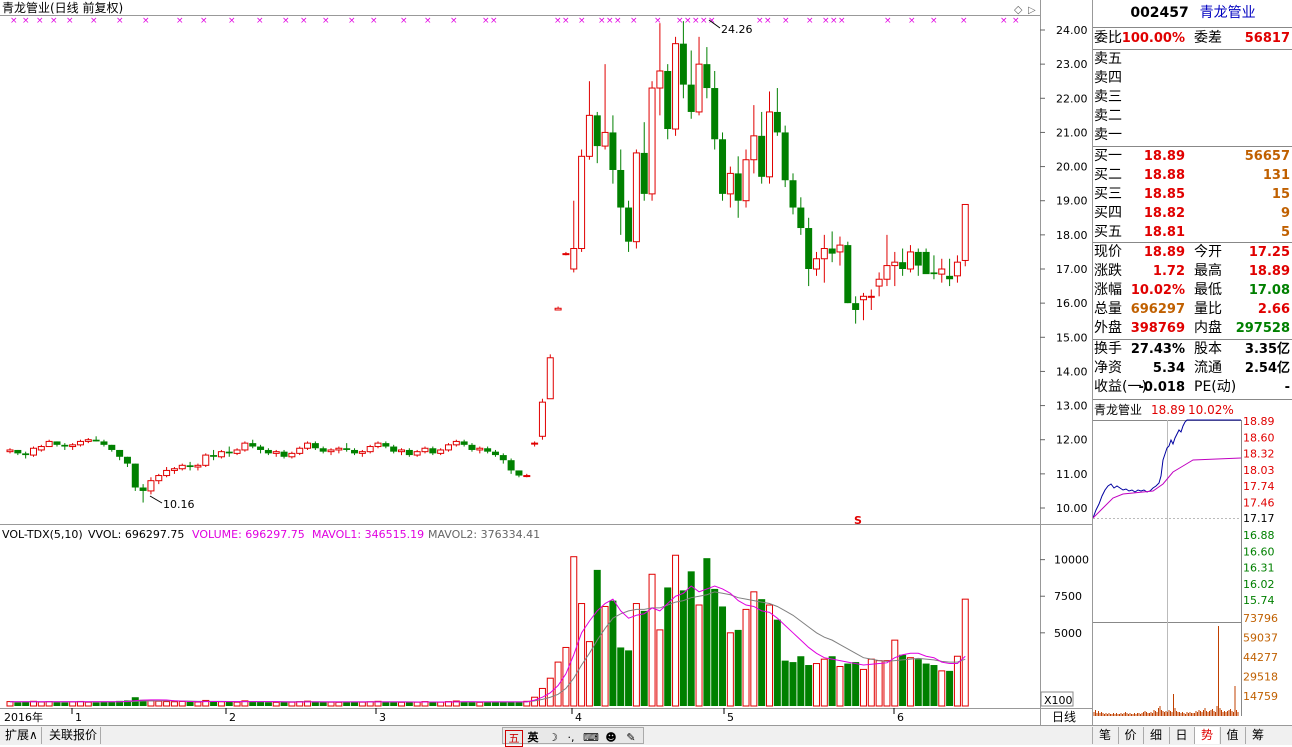  Describe the element at coordinates (553, 737) in the screenshot. I see `moon-icon: ☽` at that location.